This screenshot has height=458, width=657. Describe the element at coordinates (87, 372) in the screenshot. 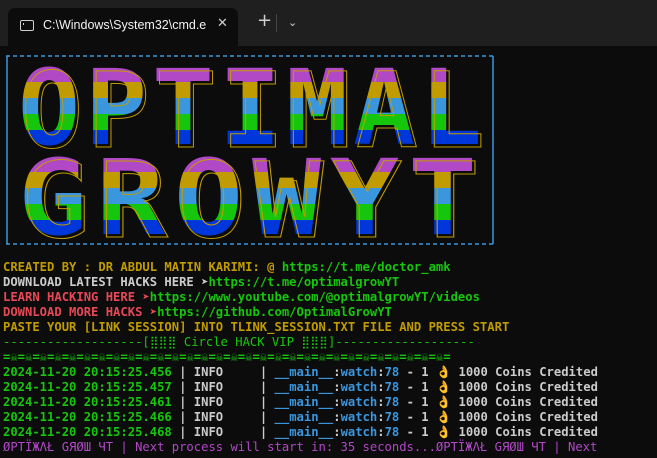

I see `log-time: 2024-11-20 20:15:25.456` at that location.